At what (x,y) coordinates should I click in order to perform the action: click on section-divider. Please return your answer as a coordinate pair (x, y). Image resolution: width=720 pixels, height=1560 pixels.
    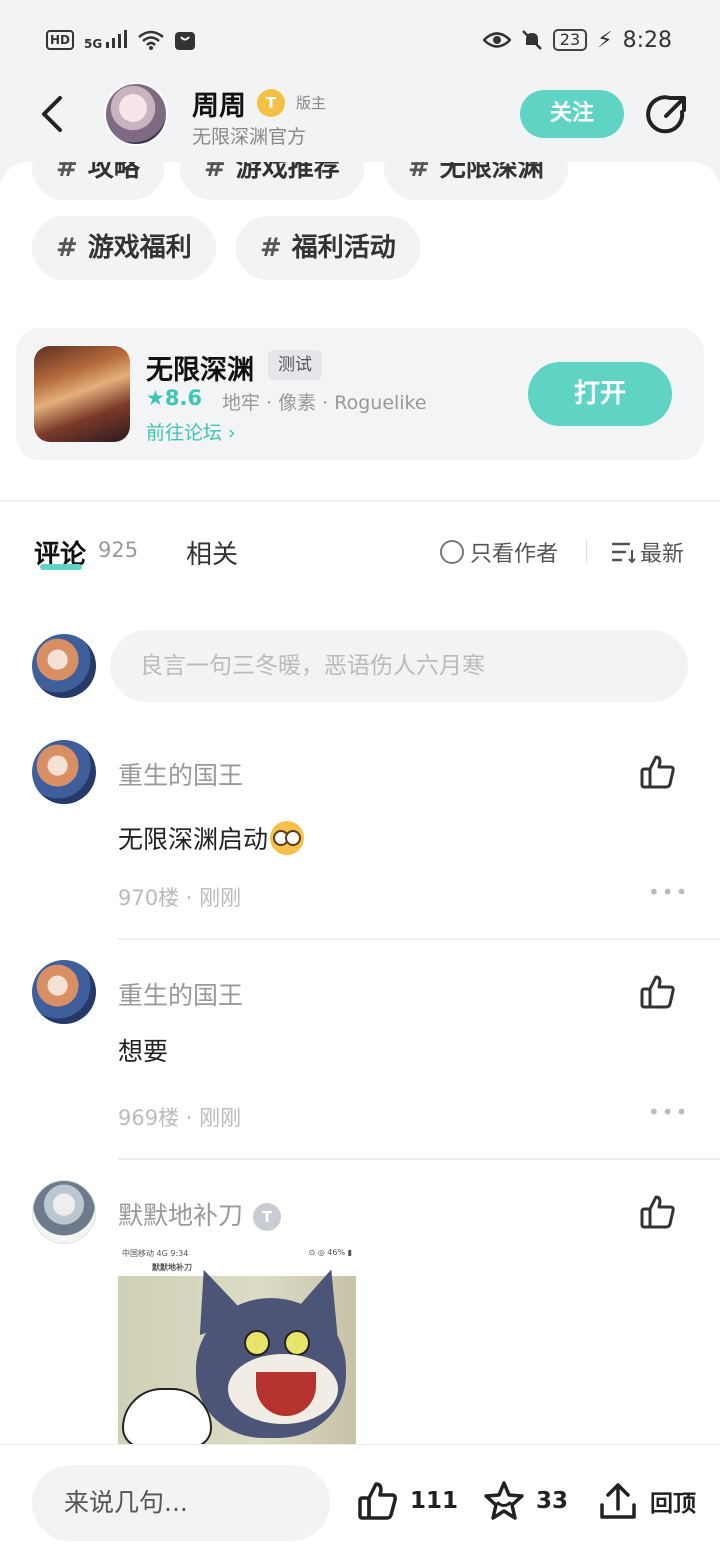
    Looking at the image, I should click on (360, 501).